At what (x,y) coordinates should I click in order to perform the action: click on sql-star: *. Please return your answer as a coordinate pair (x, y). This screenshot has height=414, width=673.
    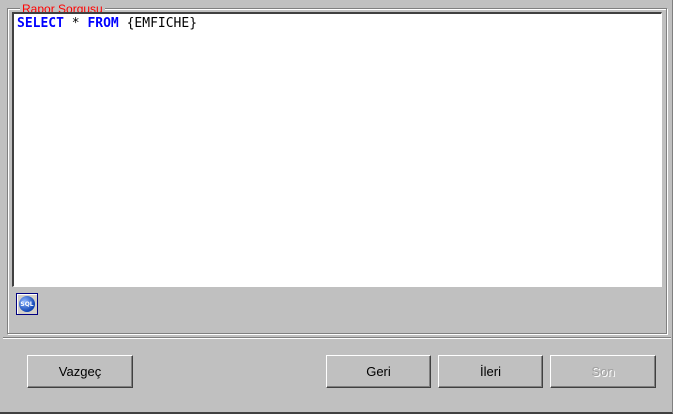
    Looking at the image, I should click on (75, 23).